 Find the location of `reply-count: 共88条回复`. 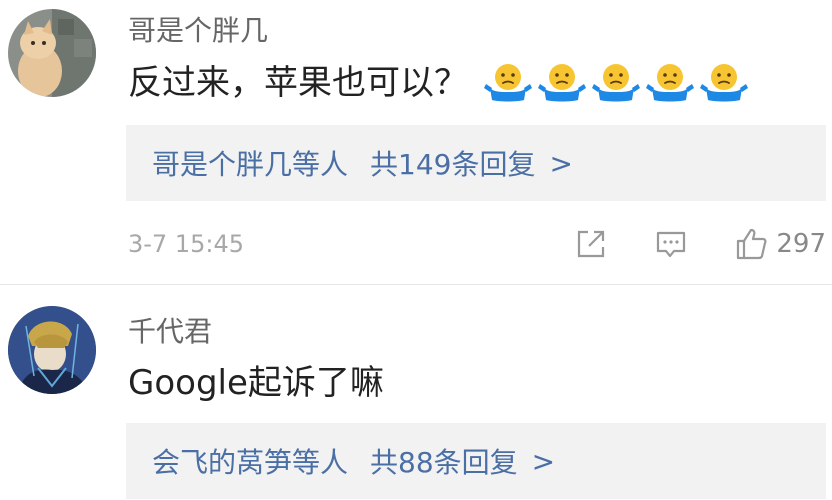

reply-count: 共88条回复 is located at coordinates (444, 462).